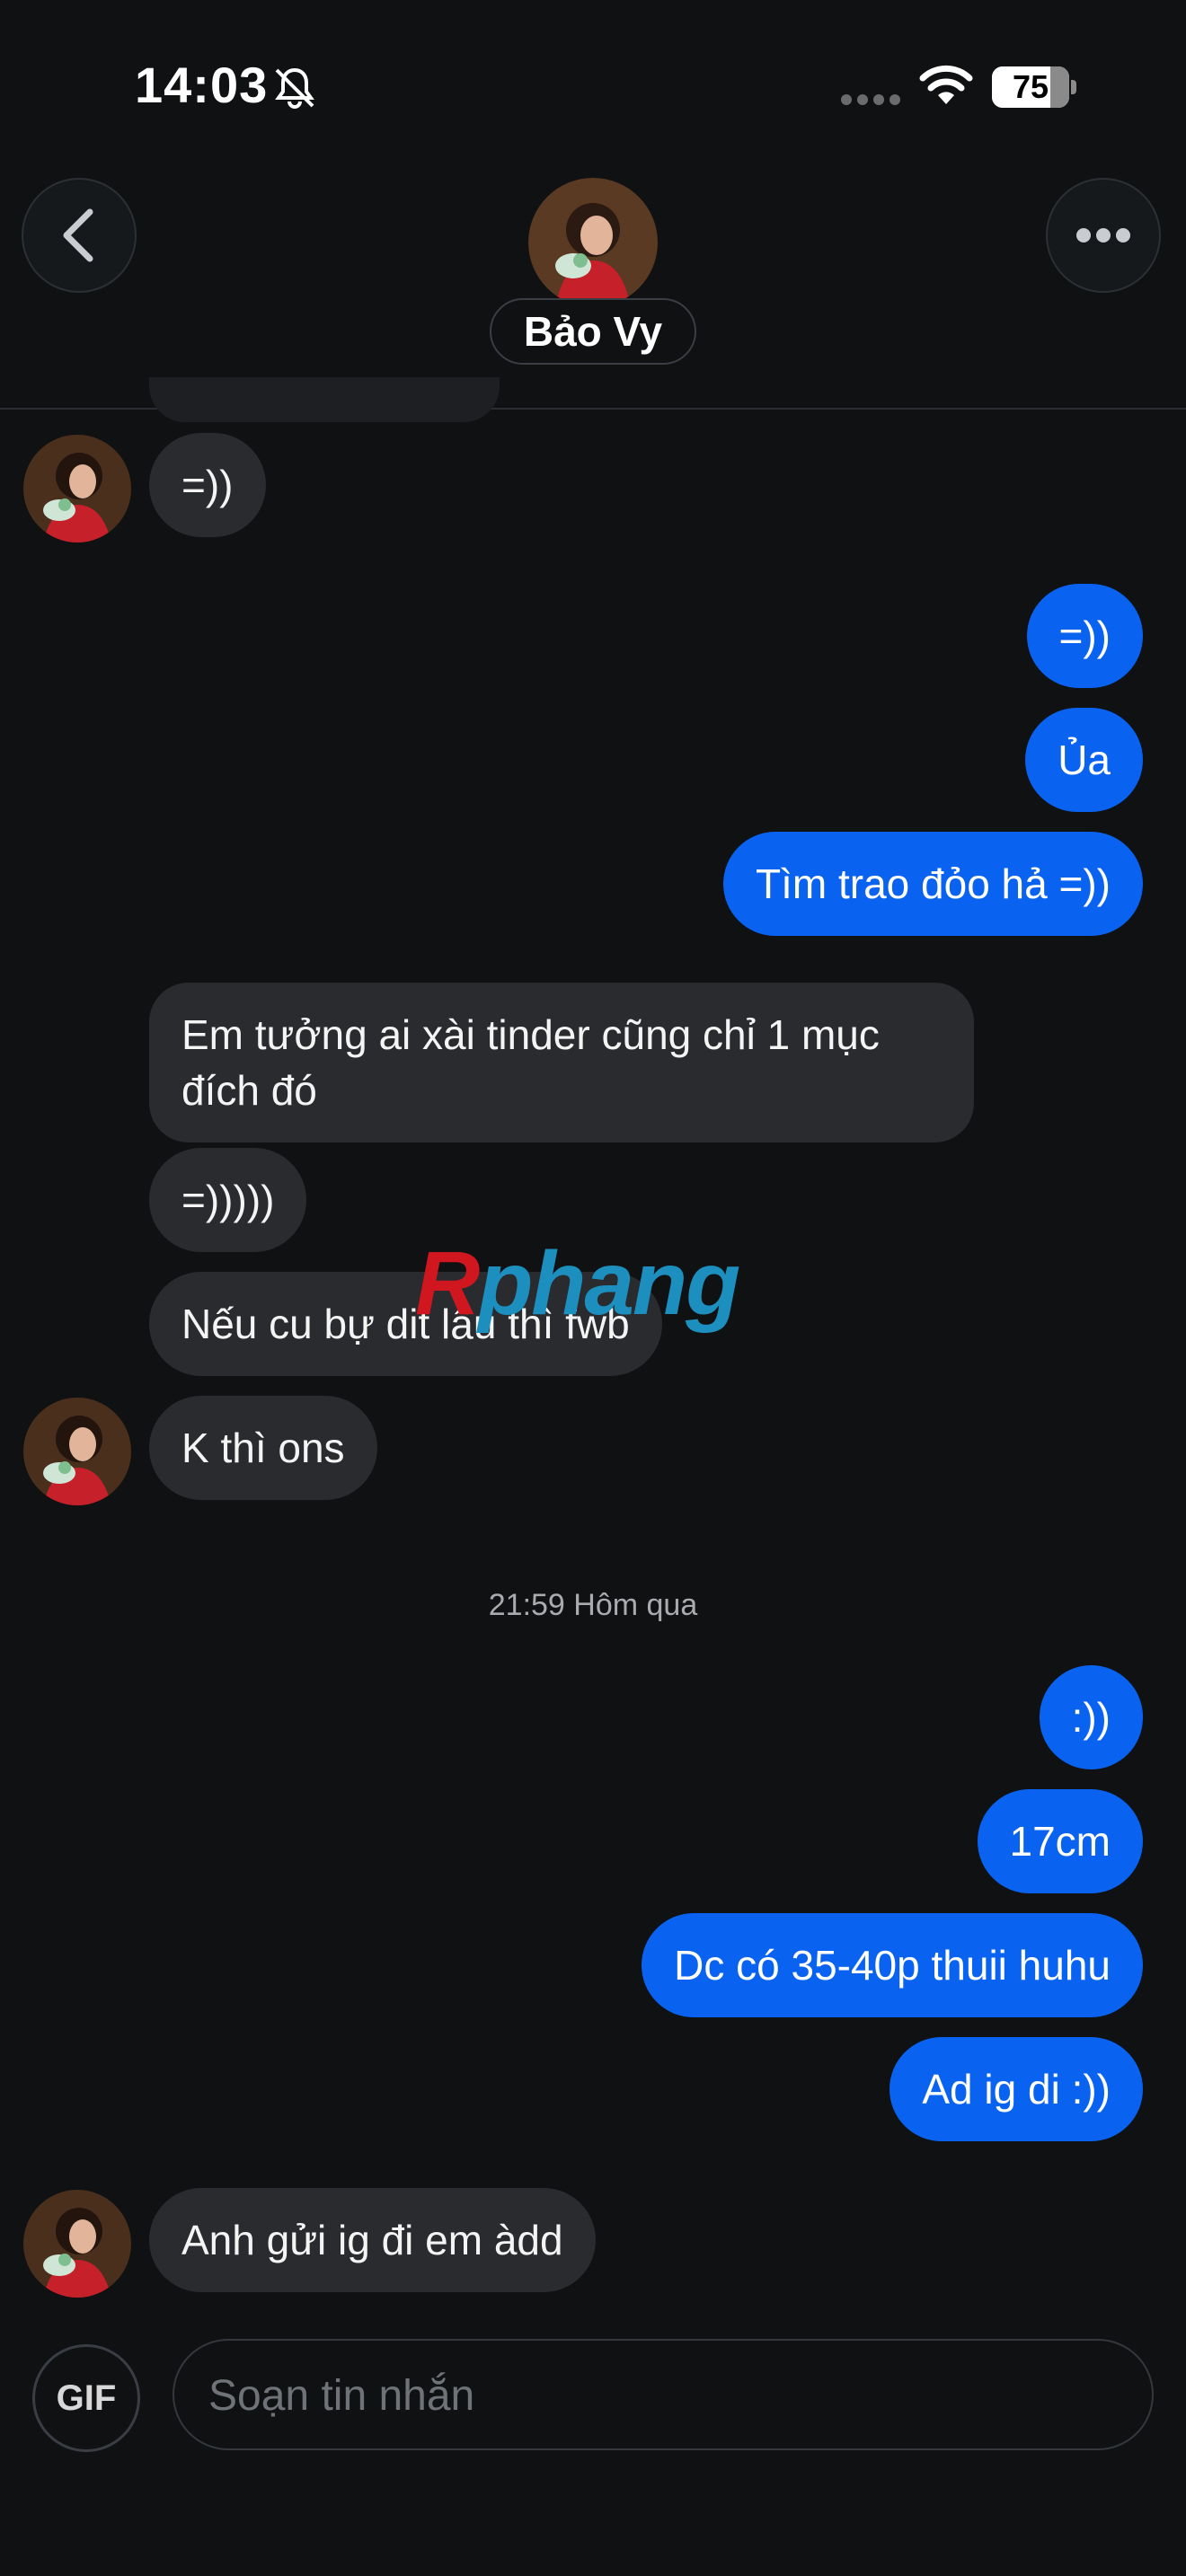 Image resolution: width=1186 pixels, height=2576 pixels. What do you see at coordinates (324, 399) in the screenshot?
I see `previous-message-edge` at bounding box center [324, 399].